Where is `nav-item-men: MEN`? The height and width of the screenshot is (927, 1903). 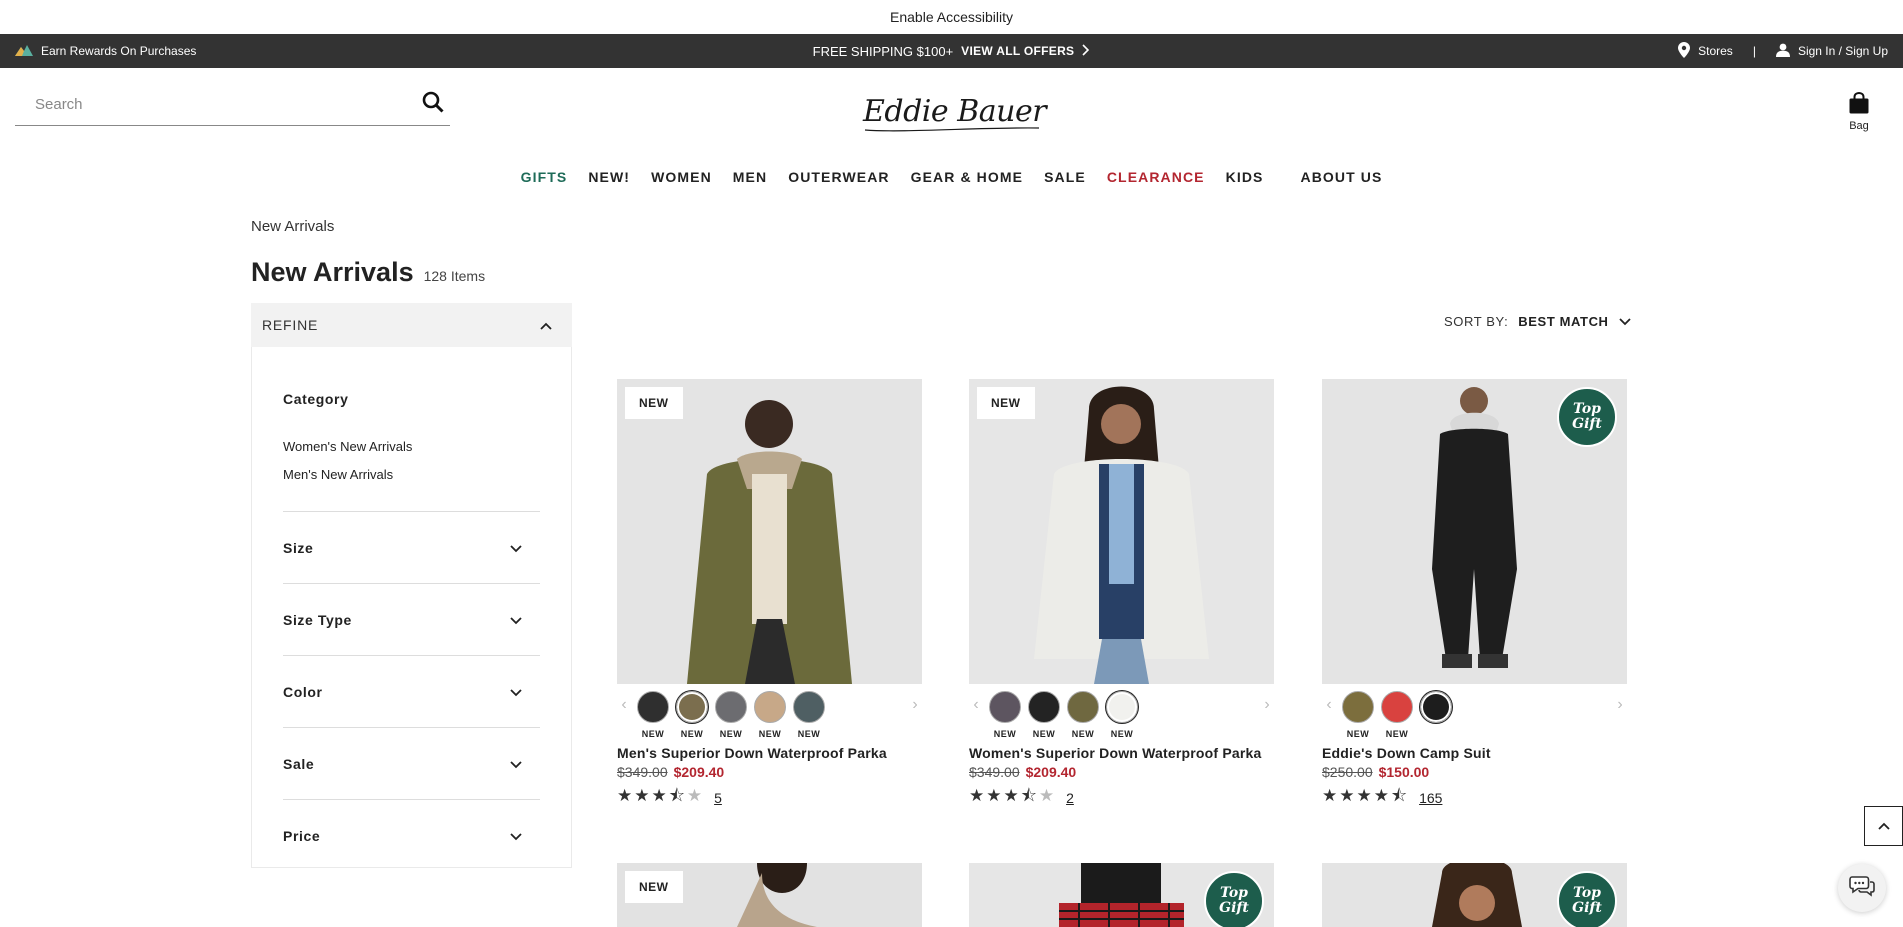
nav-item-men: MEN is located at coordinates (750, 177).